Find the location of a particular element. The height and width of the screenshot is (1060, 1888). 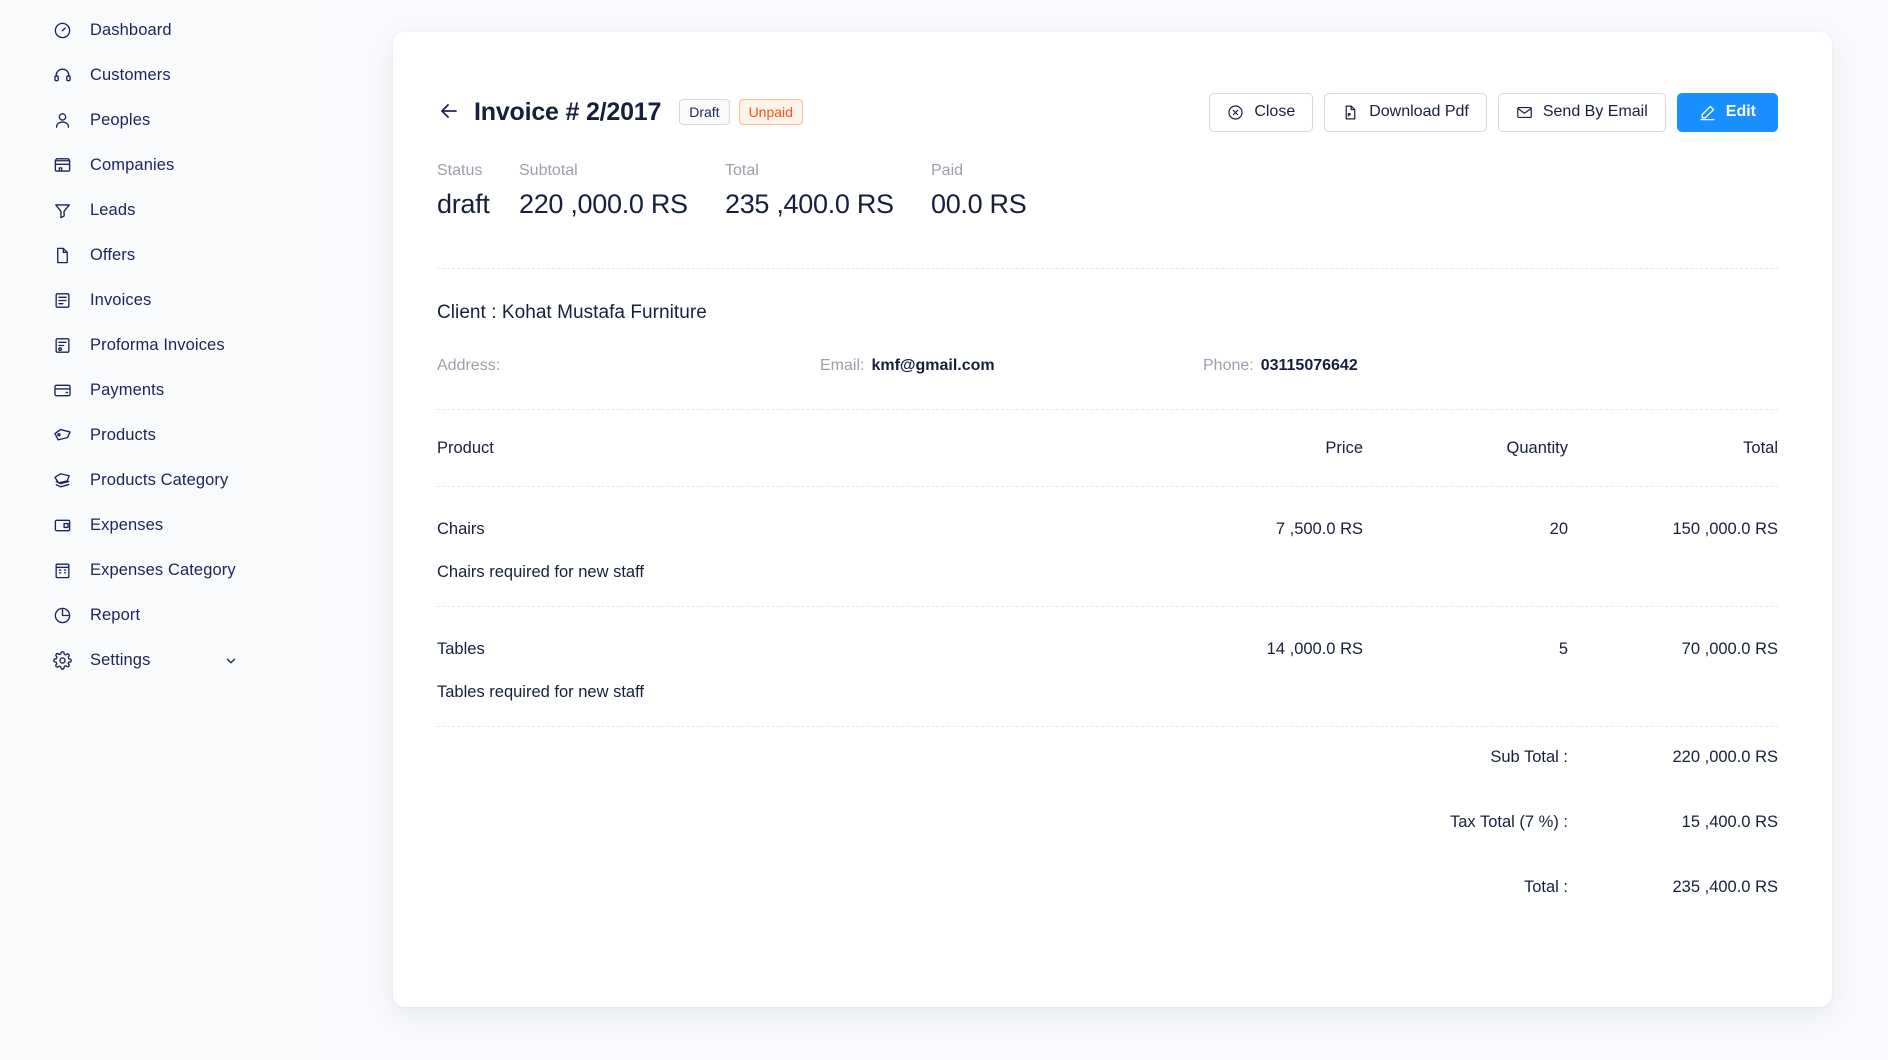

sidebar-item-expenses: Expenses is located at coordinates (165, 525).